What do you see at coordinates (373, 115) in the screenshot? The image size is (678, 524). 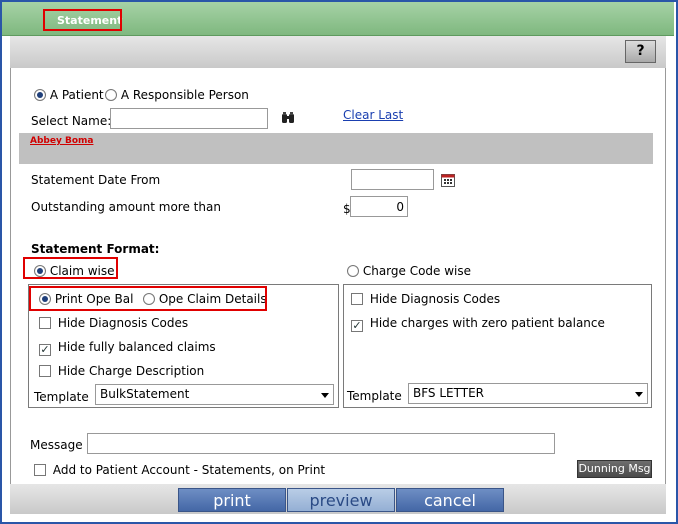 I see `clear-last-link: Clear Last` at bounding box center [373, 115].